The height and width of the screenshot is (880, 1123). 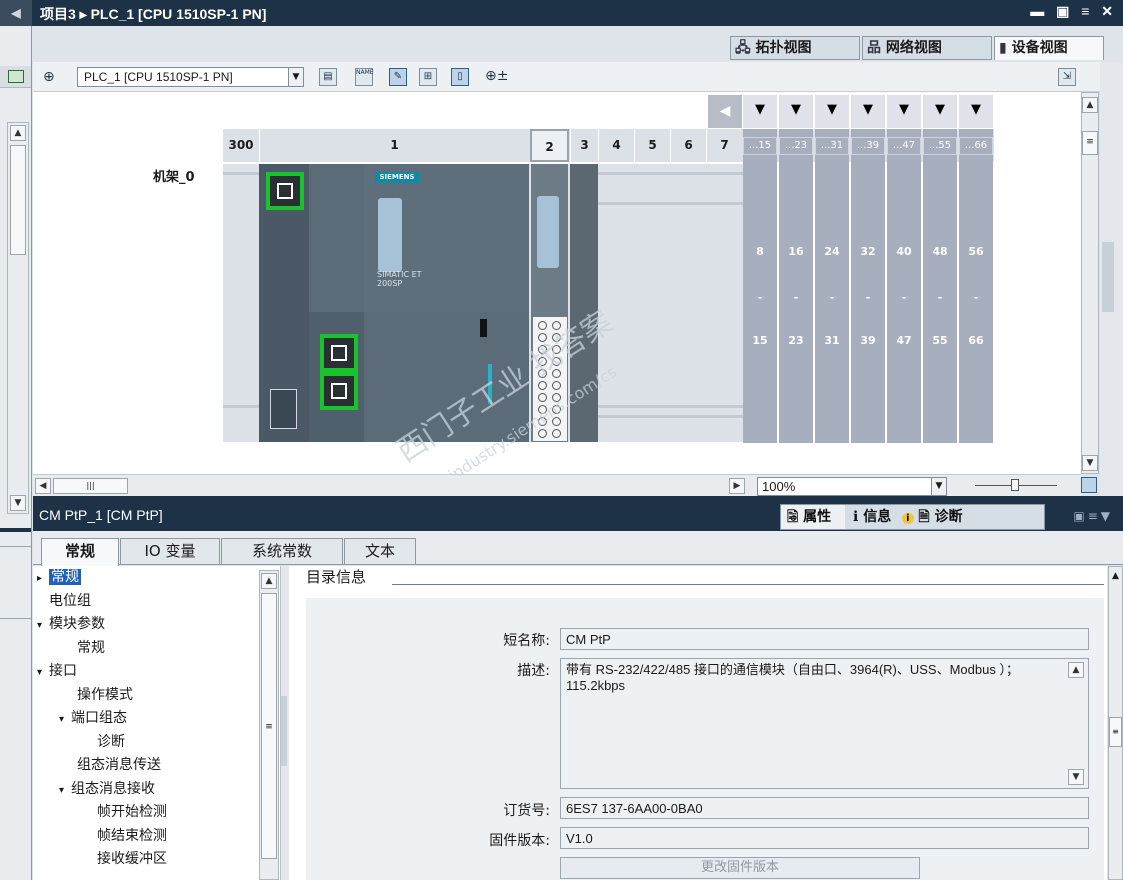 What do you see at coordinates (119, 765) in the screenshot?
I see `tree-item: 组态消息传送` at bounding box center [119, 765].